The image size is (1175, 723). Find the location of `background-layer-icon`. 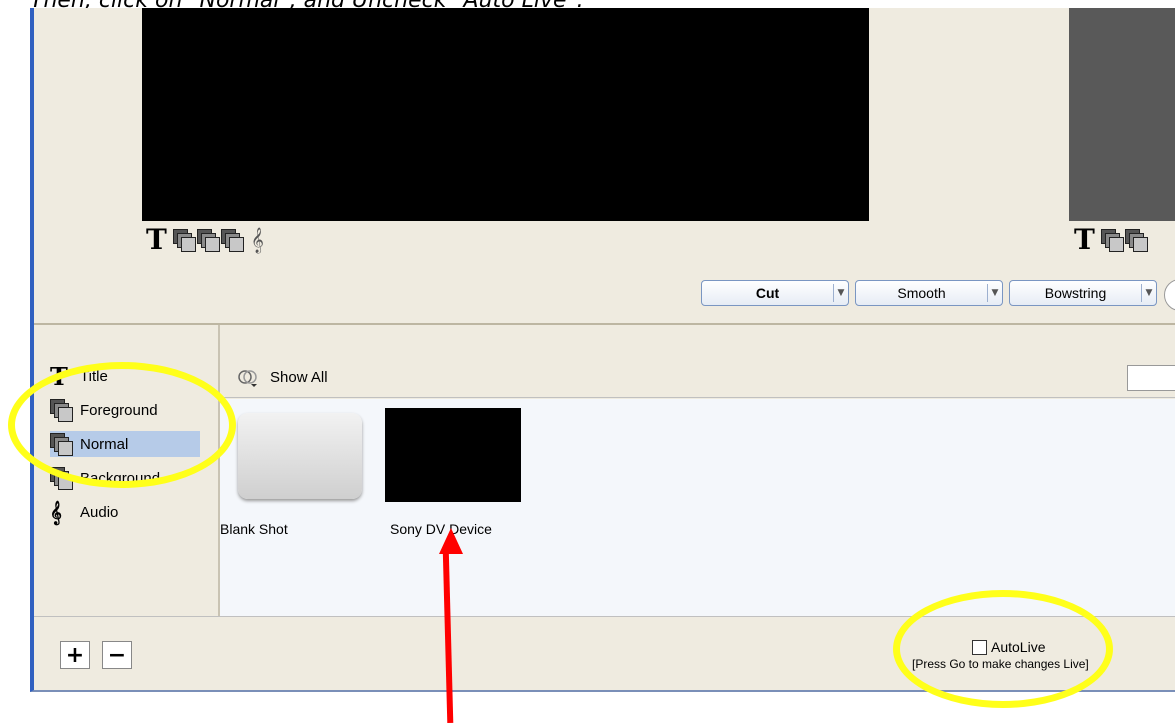

background-layer-icon is located at coordinates (232, 240).